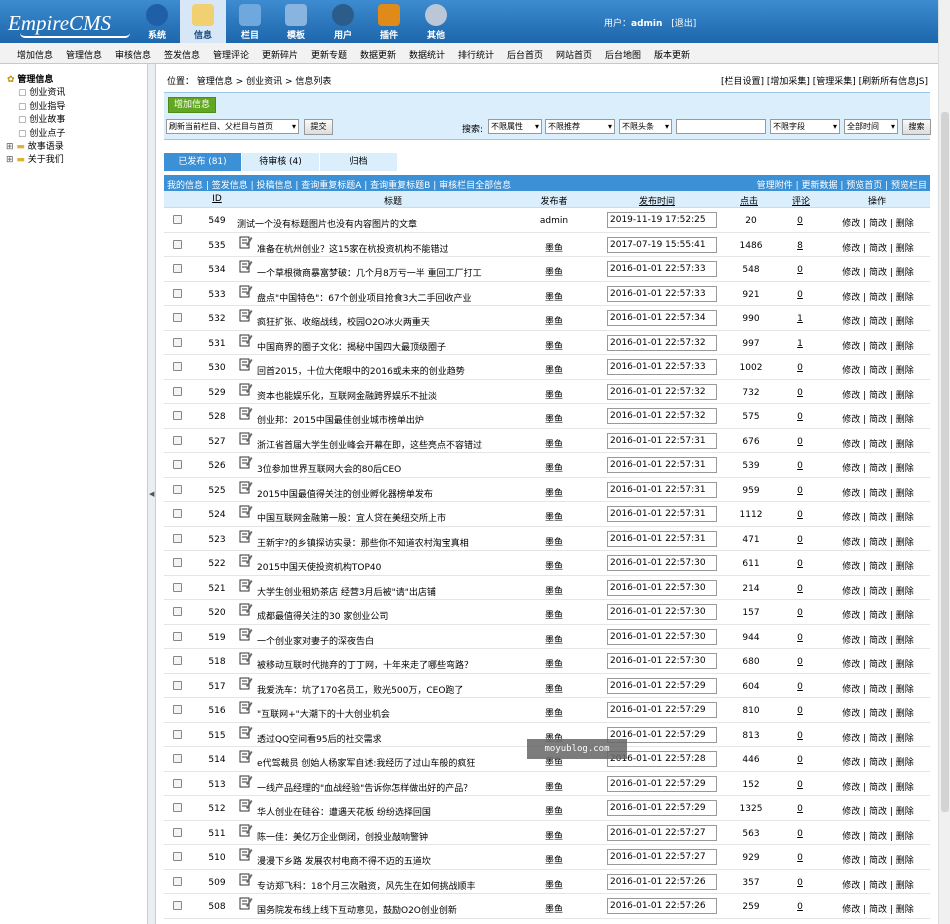 Image resolution: width=950 pixels, height=924 pixels. What do you see at coordinates (11, 147) in the screenshot?
I see `expand-icon: ⊞` at bounding box center [11, 147].